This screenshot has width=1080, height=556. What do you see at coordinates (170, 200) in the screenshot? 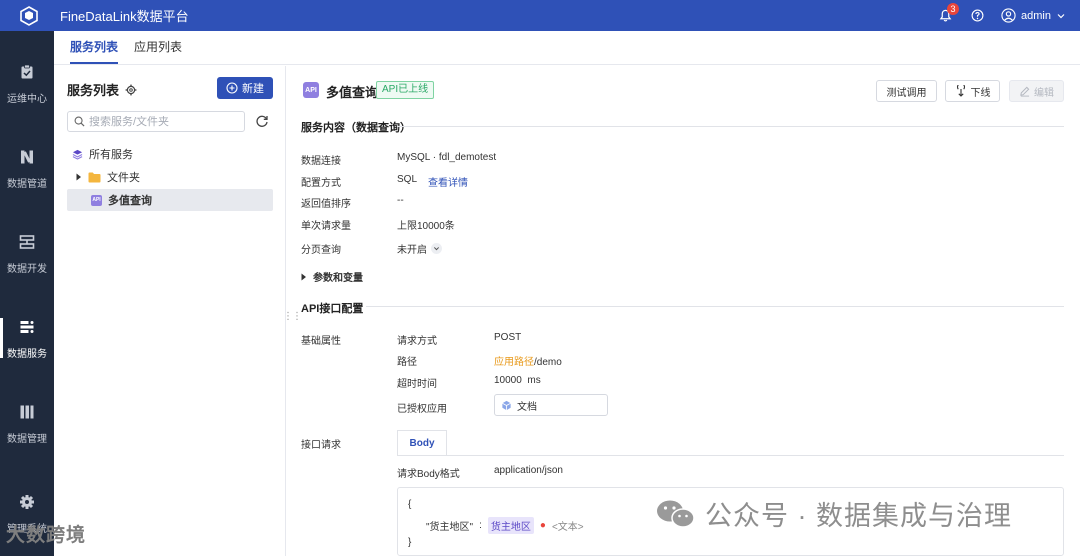
I see `tree-item-service: API 多值查询` at bounding box center [170, 200].